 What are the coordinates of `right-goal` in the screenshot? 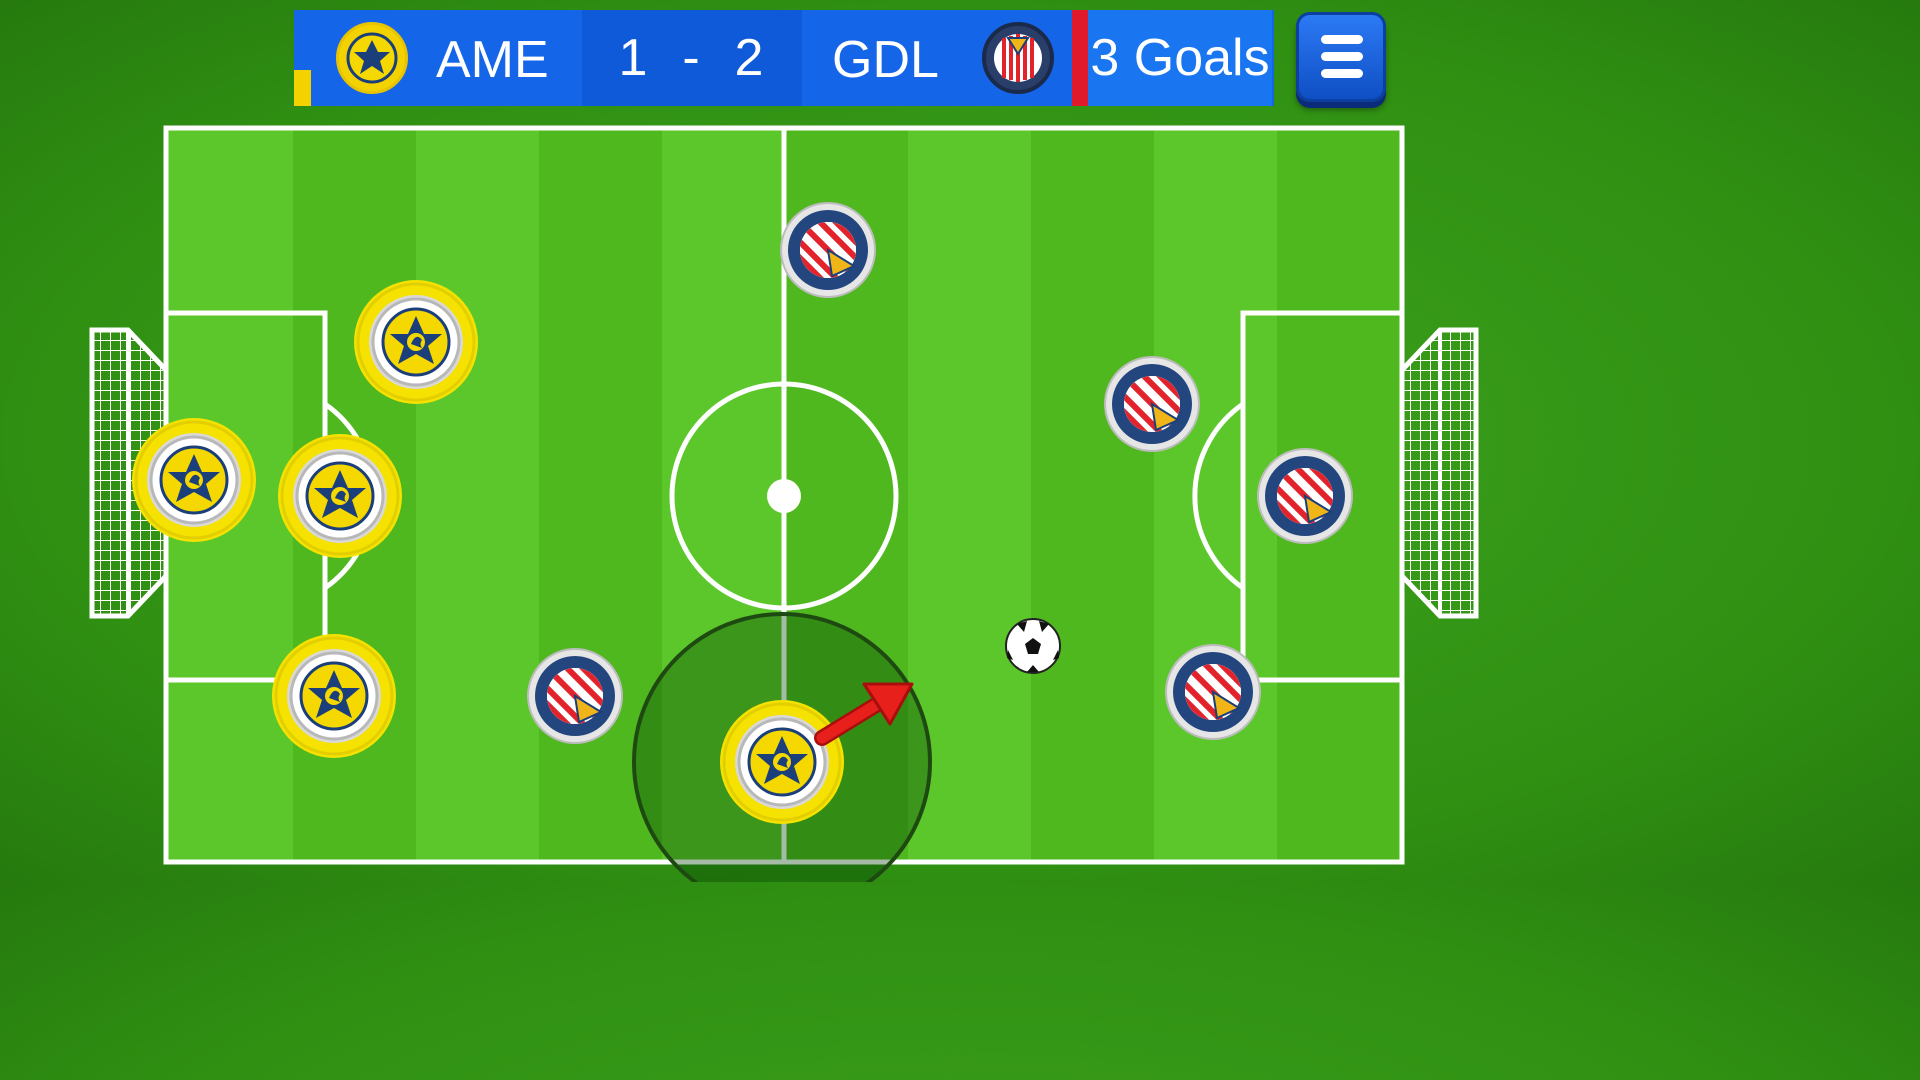 It's located at (1439, 473).